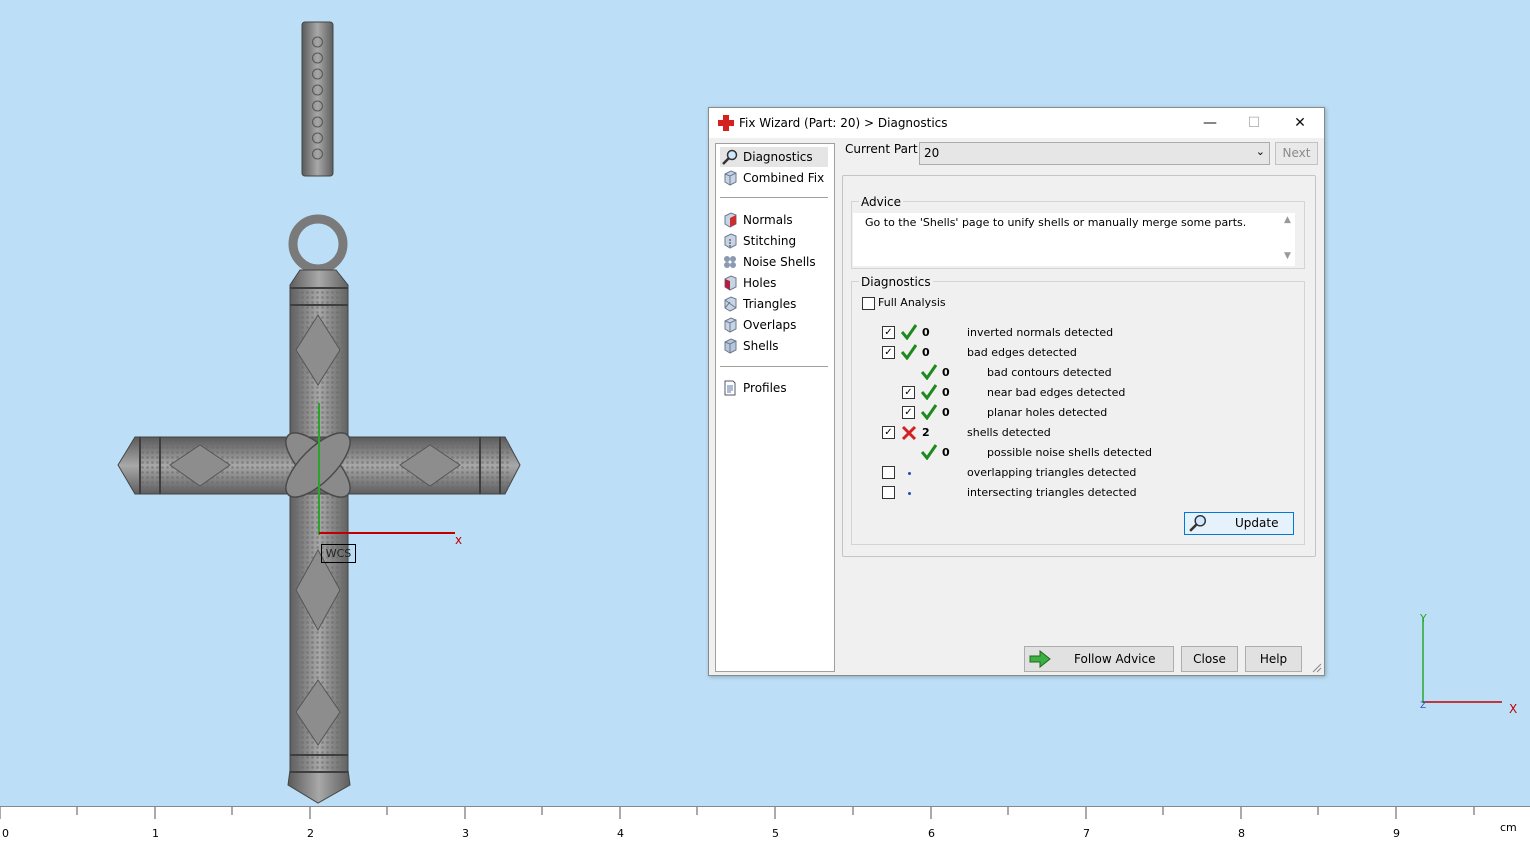 The image size is (1530, 845). Describe the element at coordinates (909, 433) in the screenshot. I see `red-x-icon` at that location.